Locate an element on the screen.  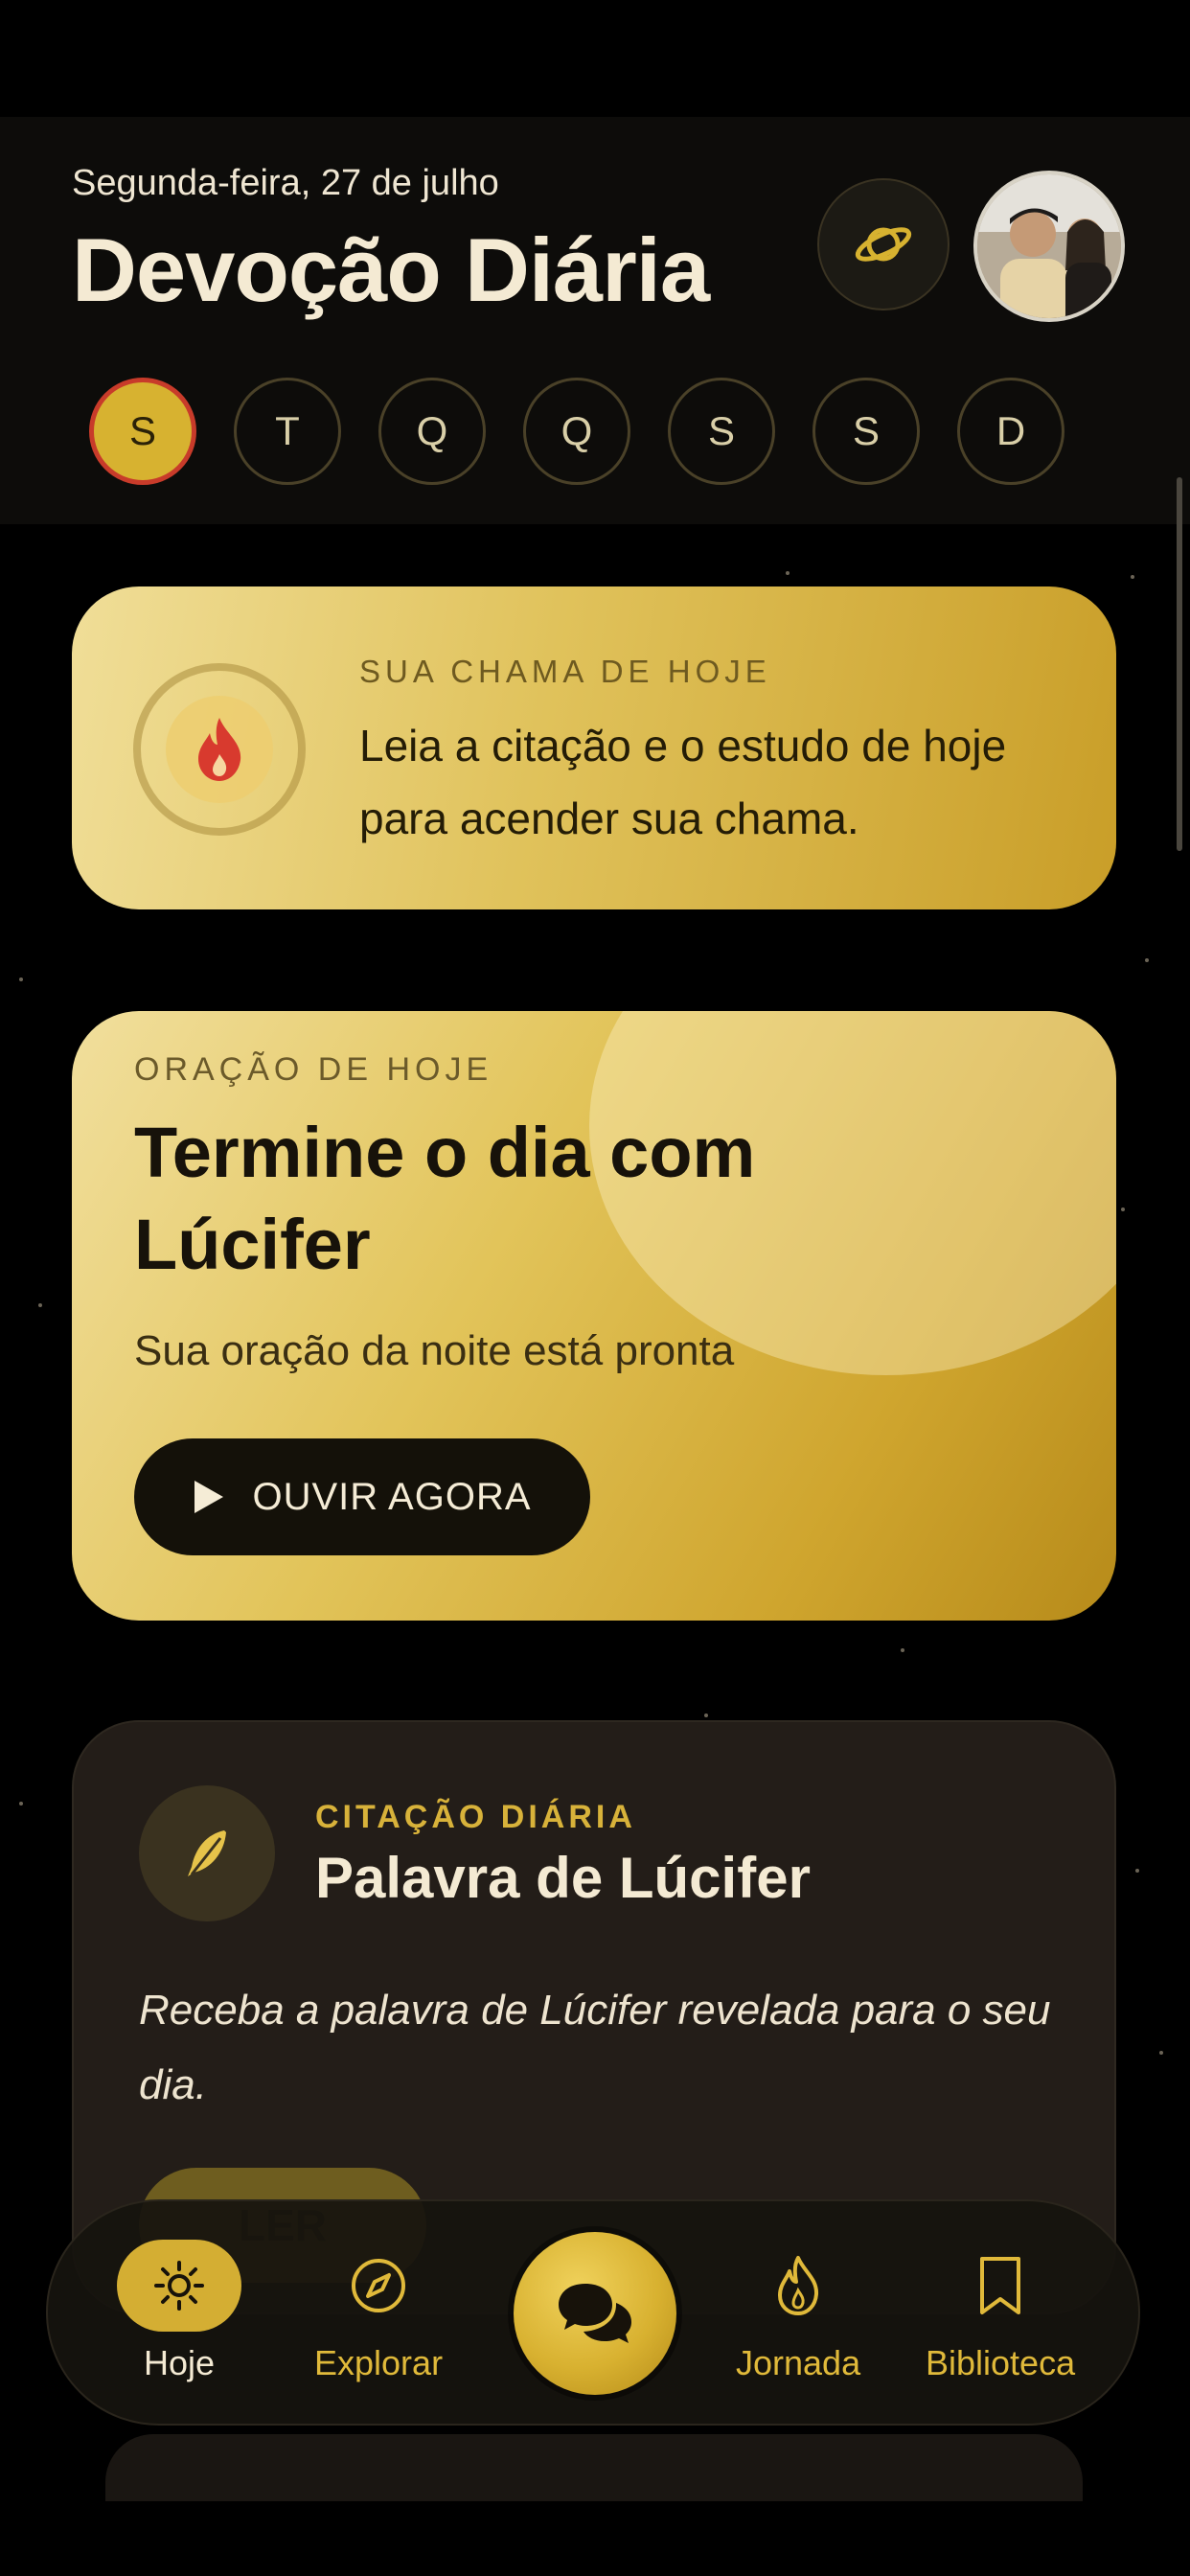
prayer-subtitle: Sua oração da noite está pronta is located at coordinates (435, 1350).